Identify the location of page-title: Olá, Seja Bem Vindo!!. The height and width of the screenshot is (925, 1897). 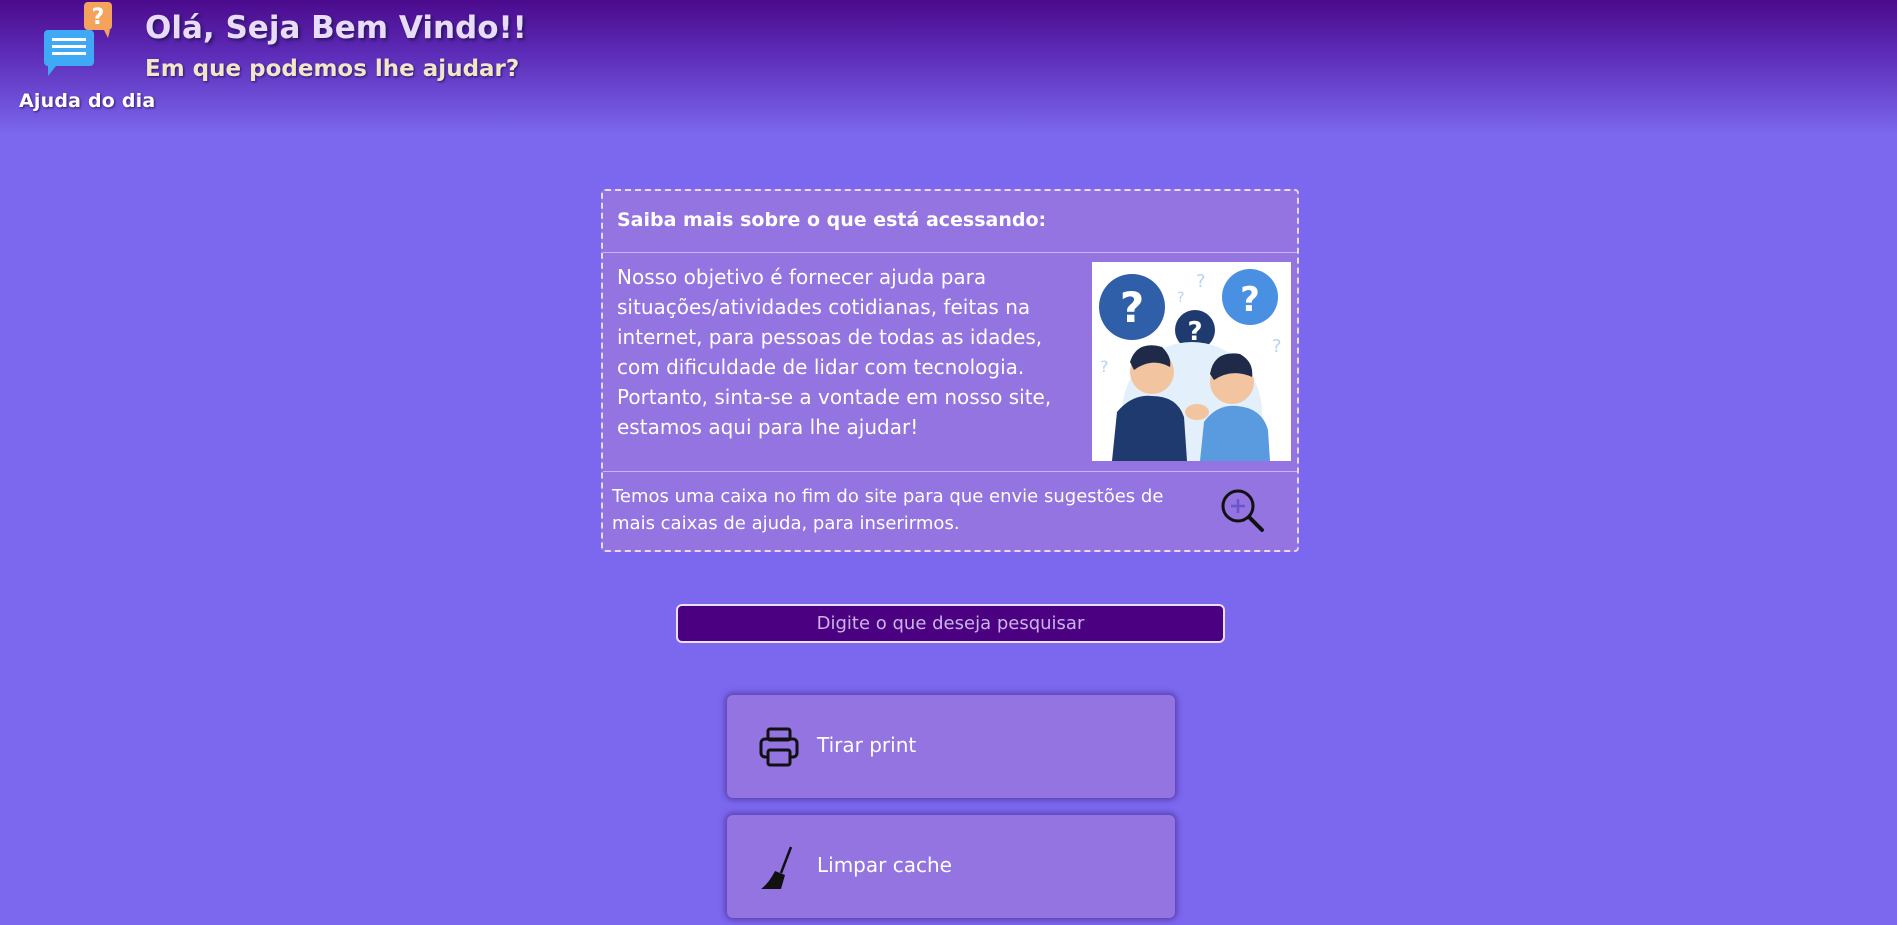
(336, 28).